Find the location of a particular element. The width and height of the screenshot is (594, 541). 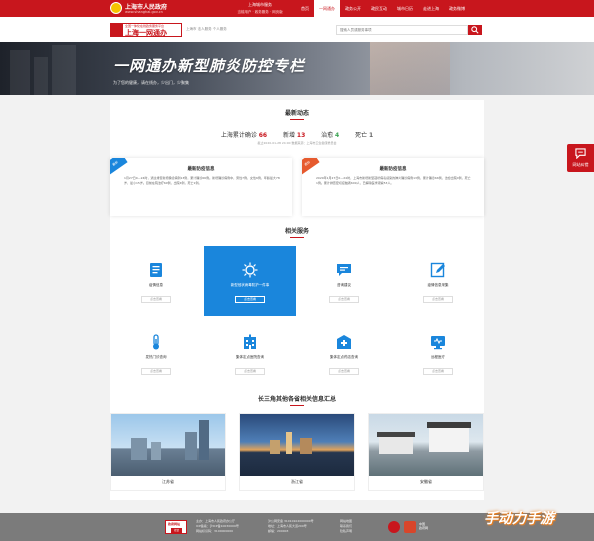

region-card-jiangsu: 江苏省 is located at coordinates (168, 452).